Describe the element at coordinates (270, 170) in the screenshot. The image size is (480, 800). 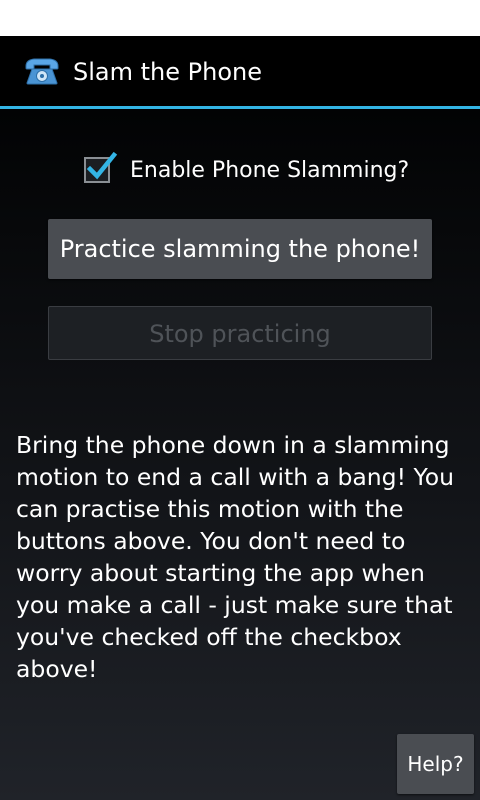
I see `enable-slamming-label: Enable Phone Slamming?` at that location.